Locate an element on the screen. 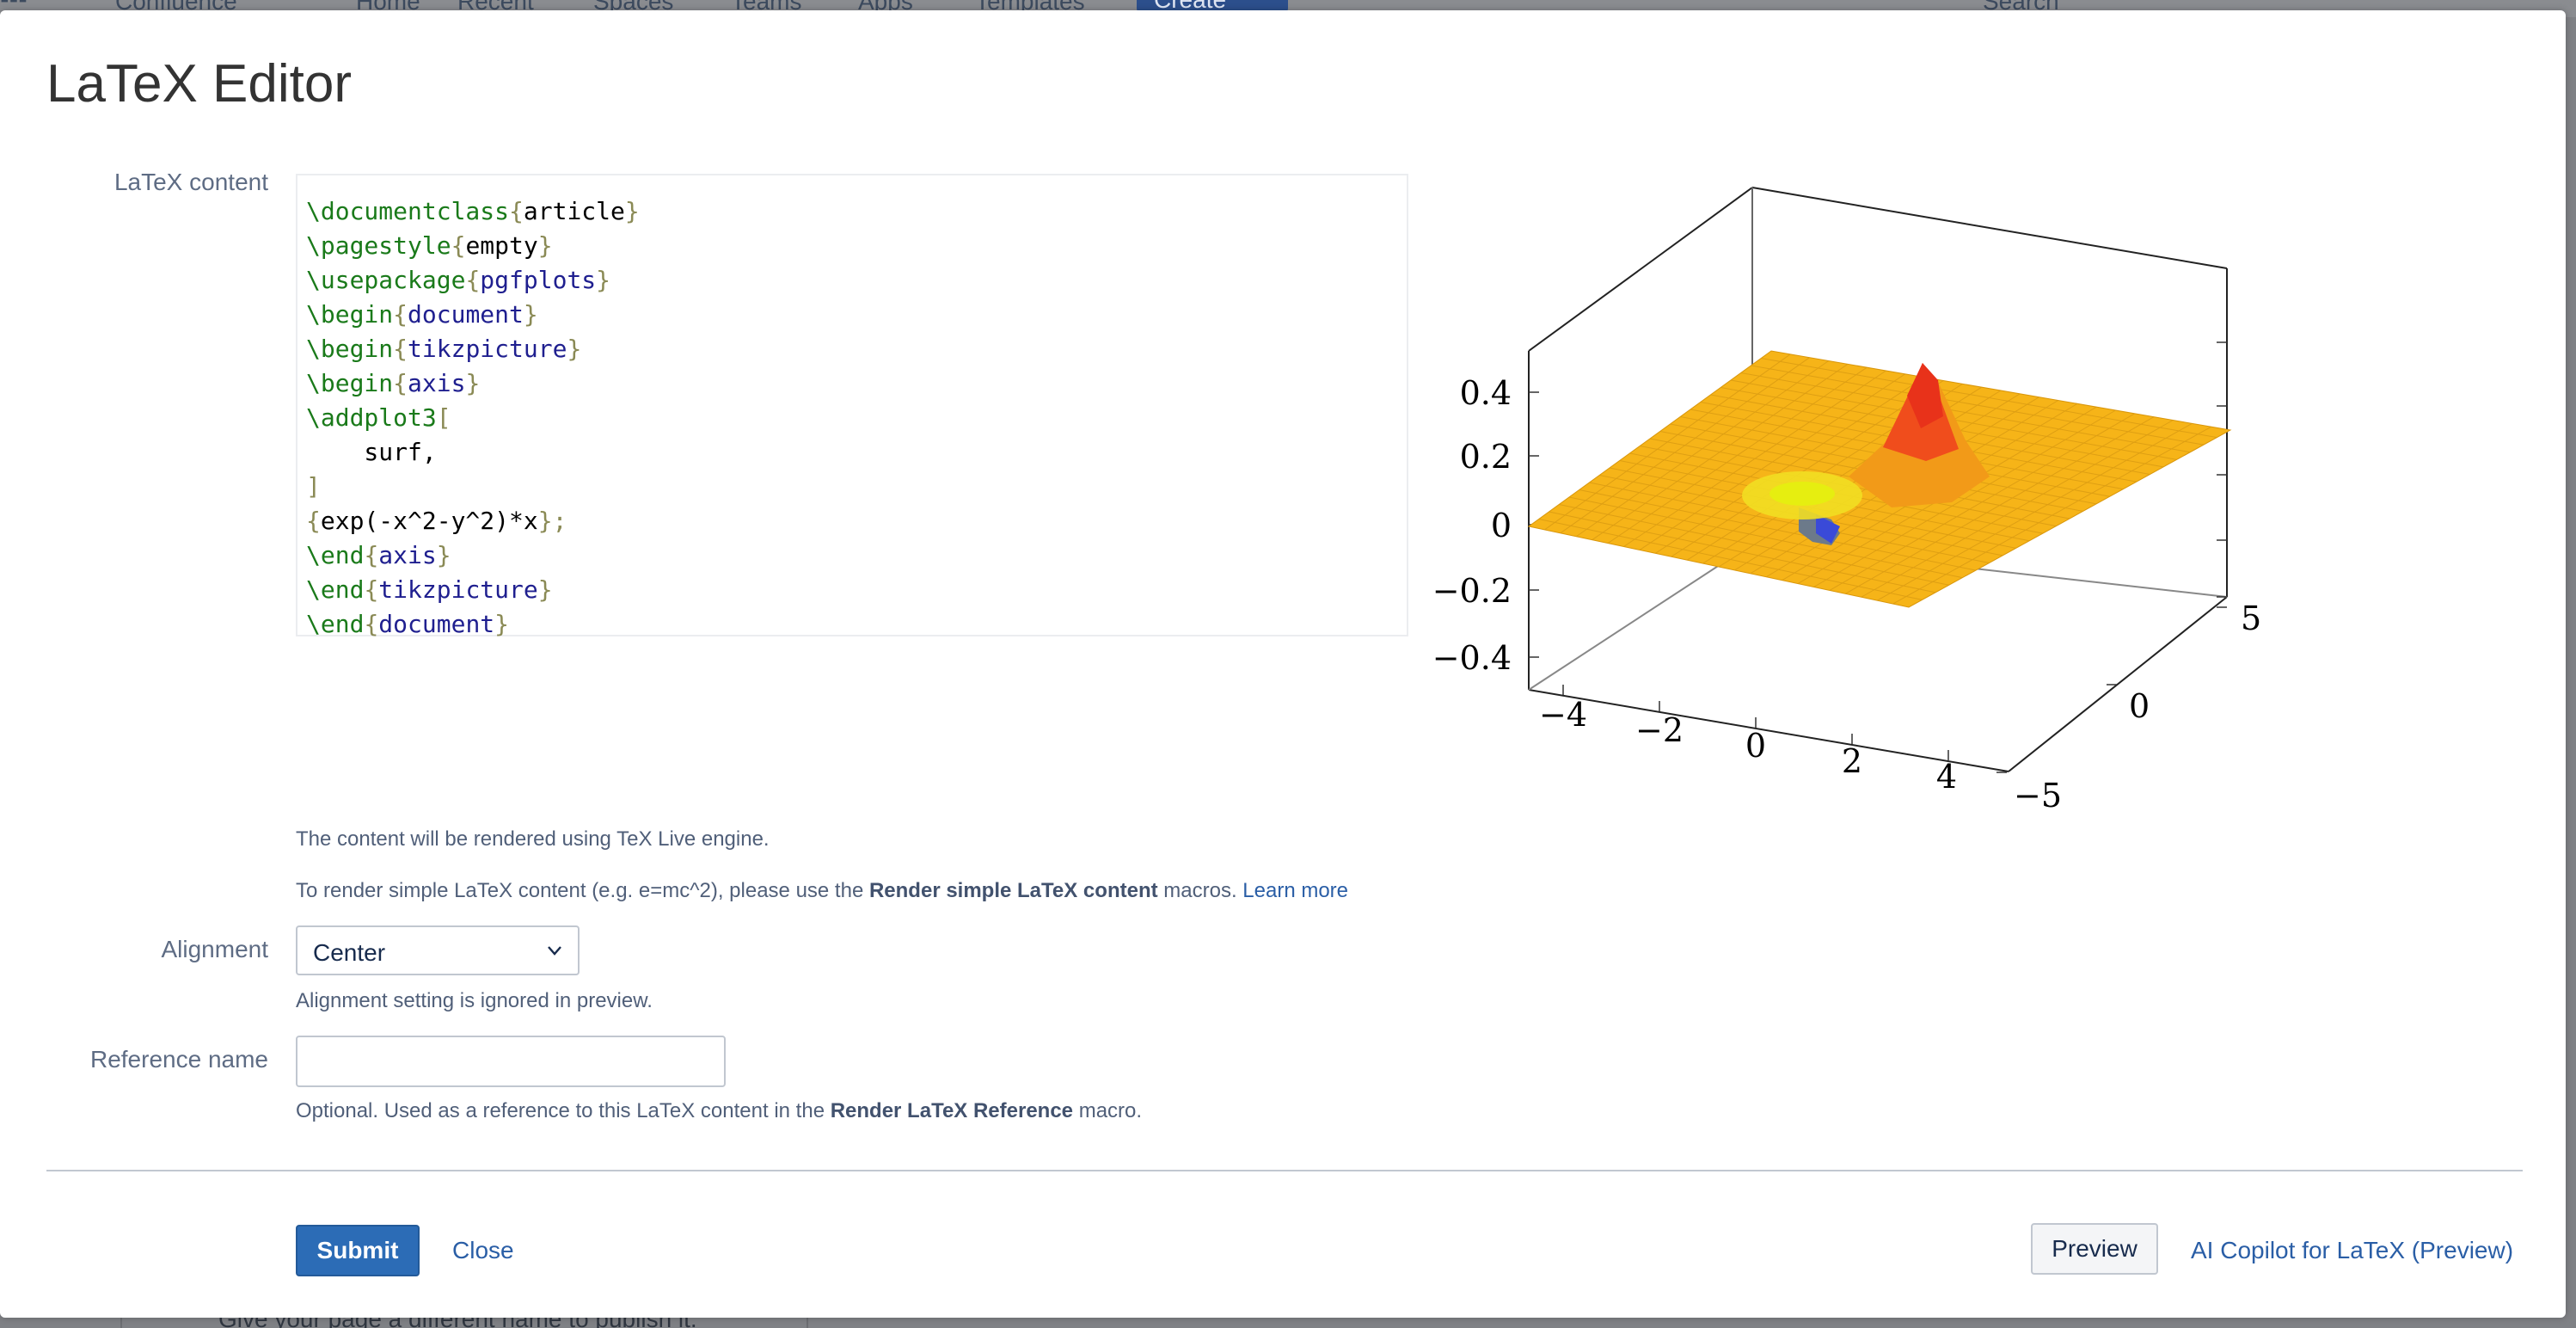 The width and height of the screenshot is (2576, 1328). code-token: [ is located at coordinates (443, 417).